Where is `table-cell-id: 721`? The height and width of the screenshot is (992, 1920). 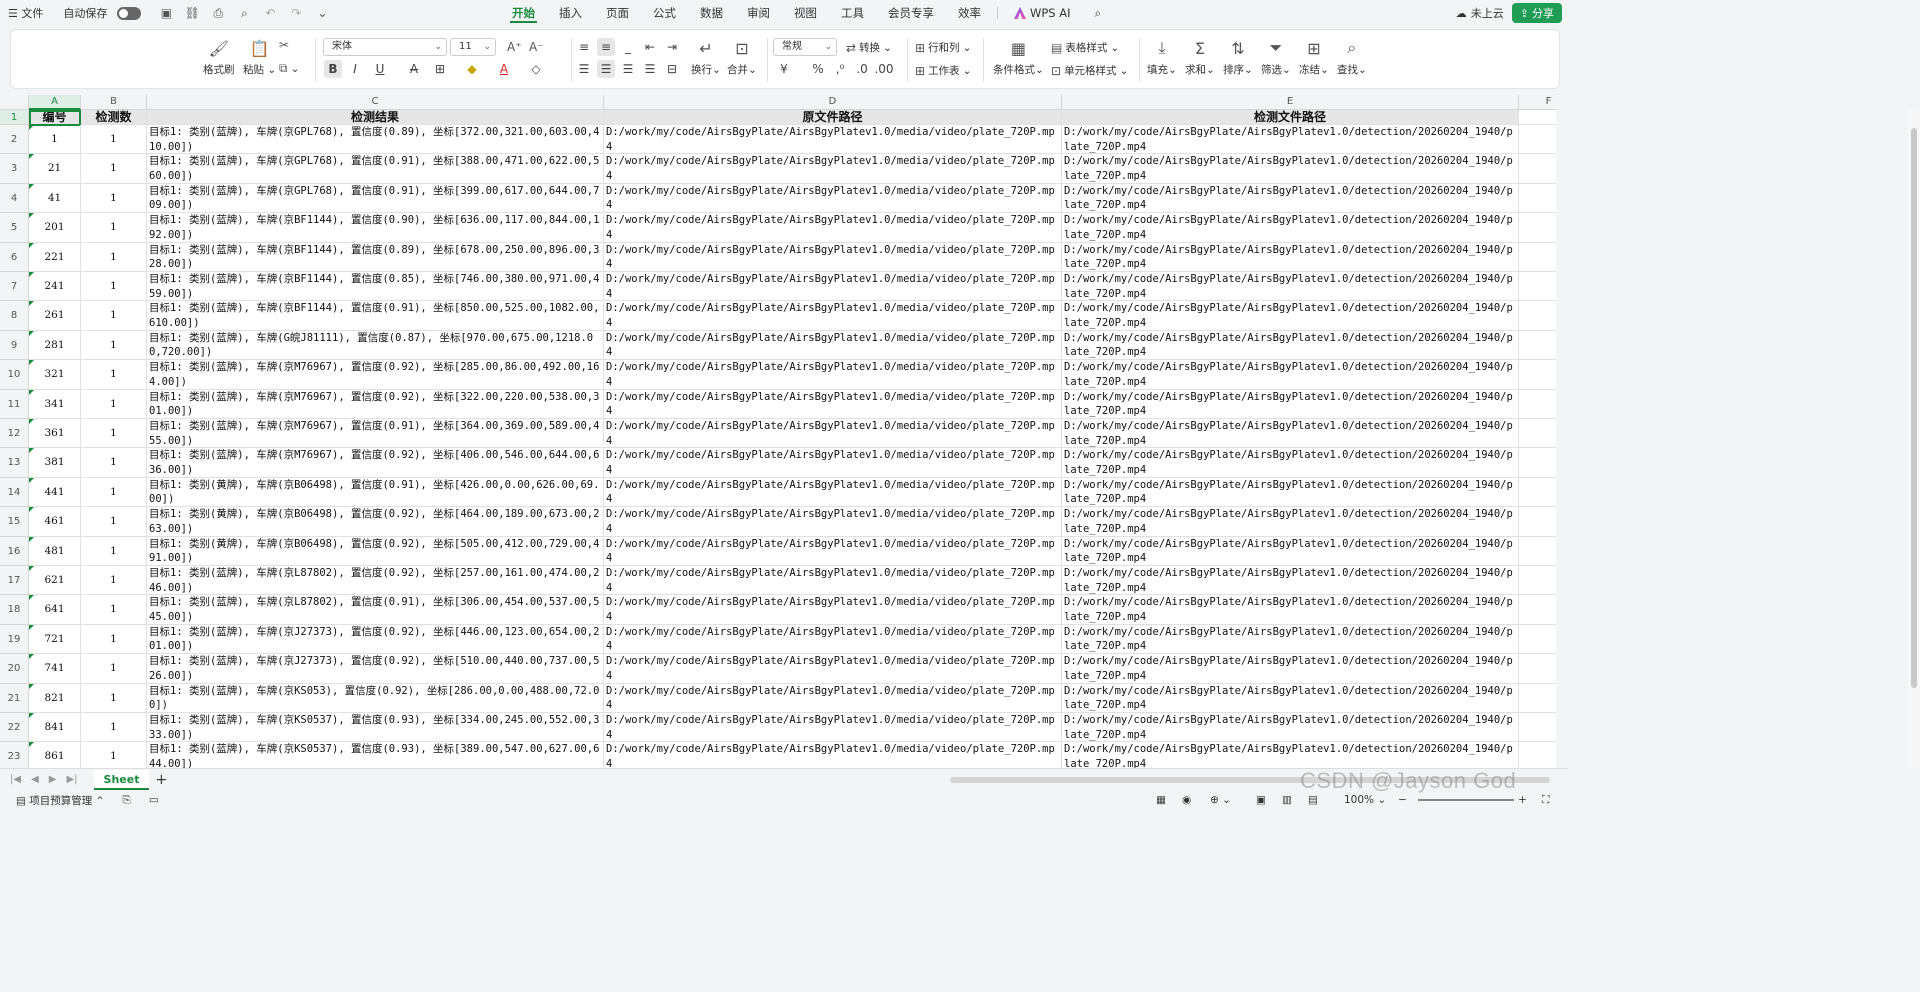 table-cell-id: 721 is located at coordinates (55, 639).